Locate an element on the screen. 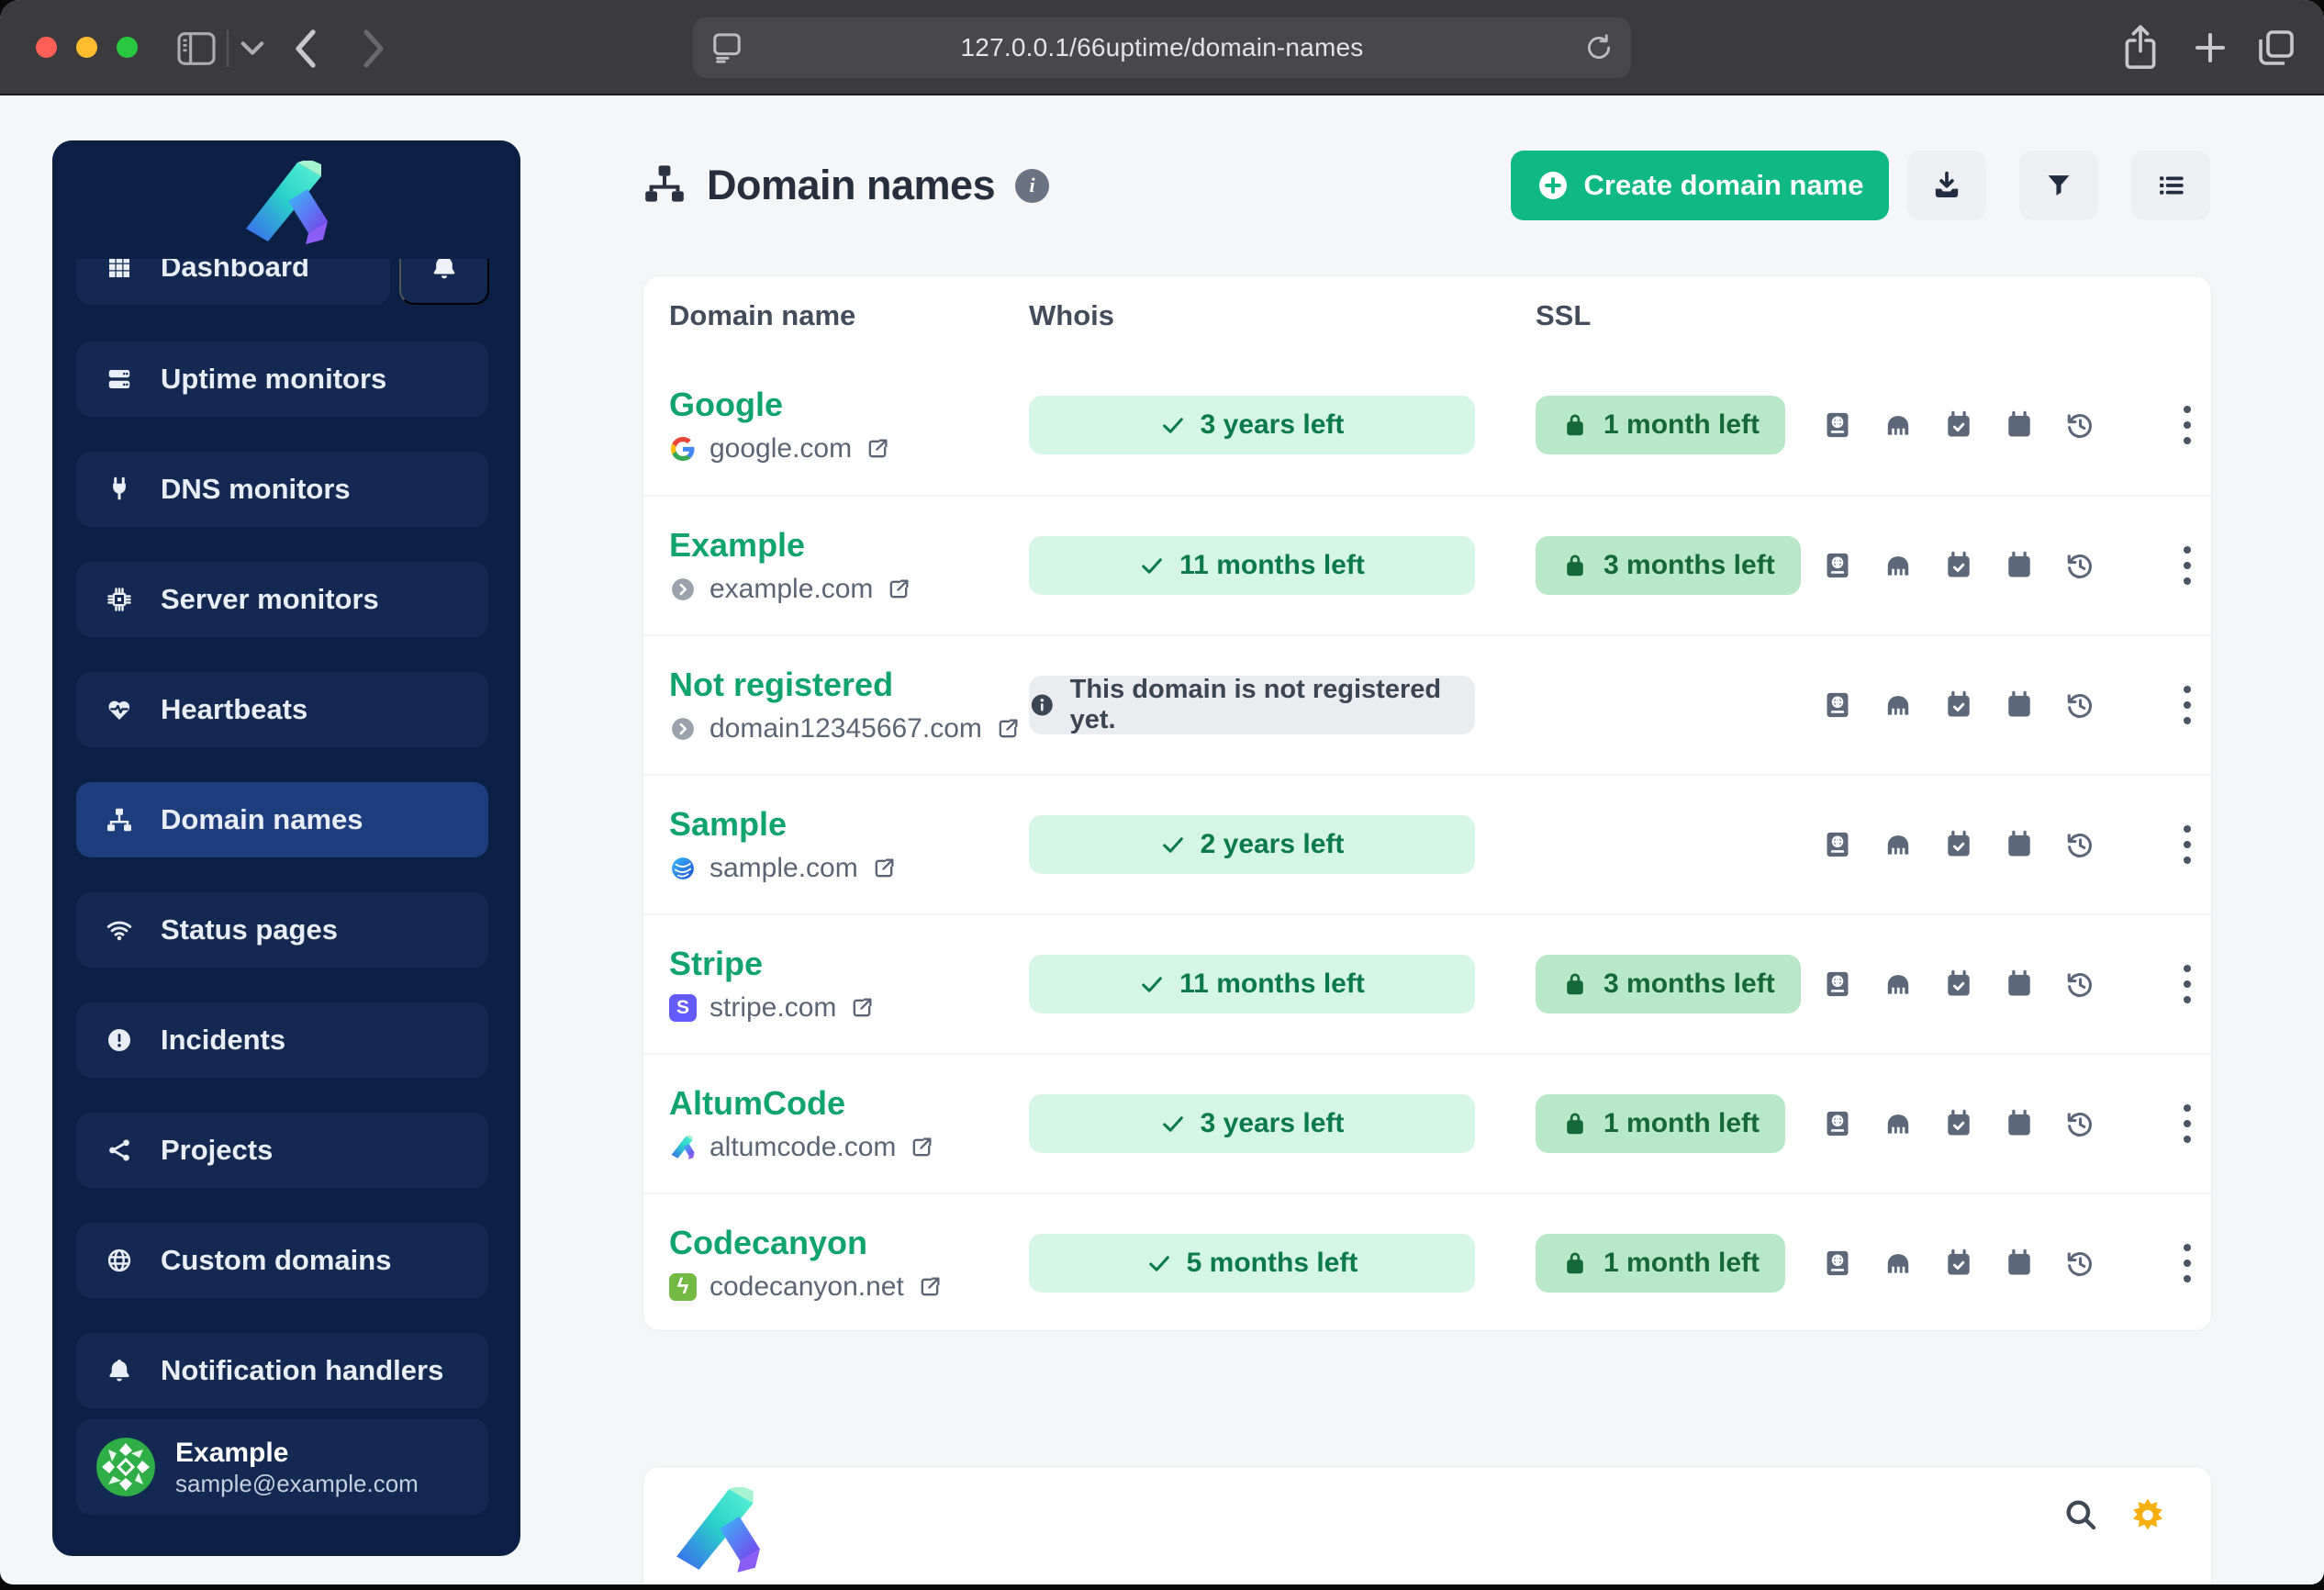 The width and height of the screenshot is (2324, 1590). heart-pulse-icon is located at coordinates (120, 709).